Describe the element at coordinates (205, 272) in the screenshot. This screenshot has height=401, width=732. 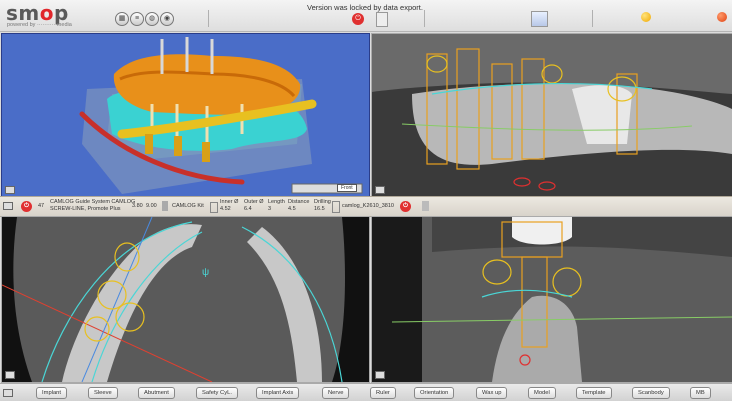
I see `svg-text: ψ` at that location.